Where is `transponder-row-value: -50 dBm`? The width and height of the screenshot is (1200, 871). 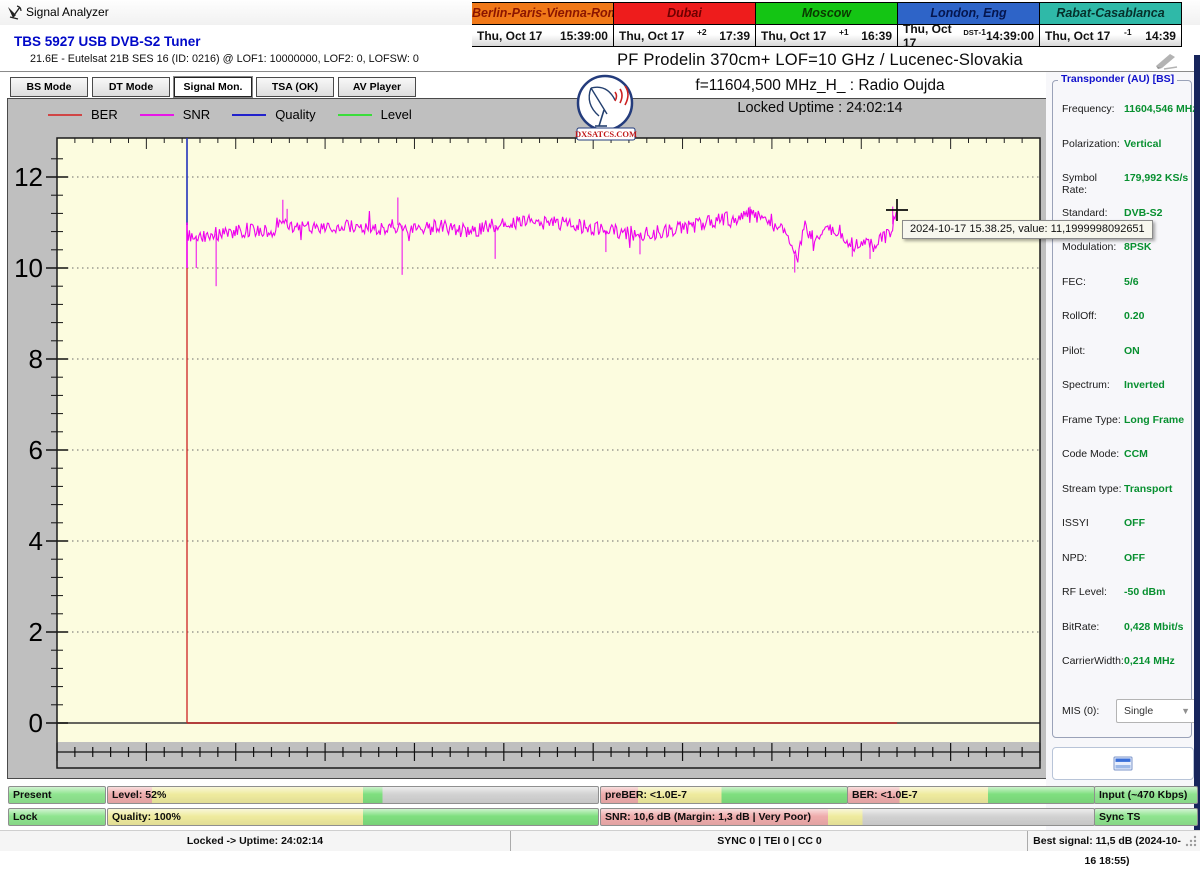
transponder-row-value: -50 dBm is located at coordinates (1145, 592).